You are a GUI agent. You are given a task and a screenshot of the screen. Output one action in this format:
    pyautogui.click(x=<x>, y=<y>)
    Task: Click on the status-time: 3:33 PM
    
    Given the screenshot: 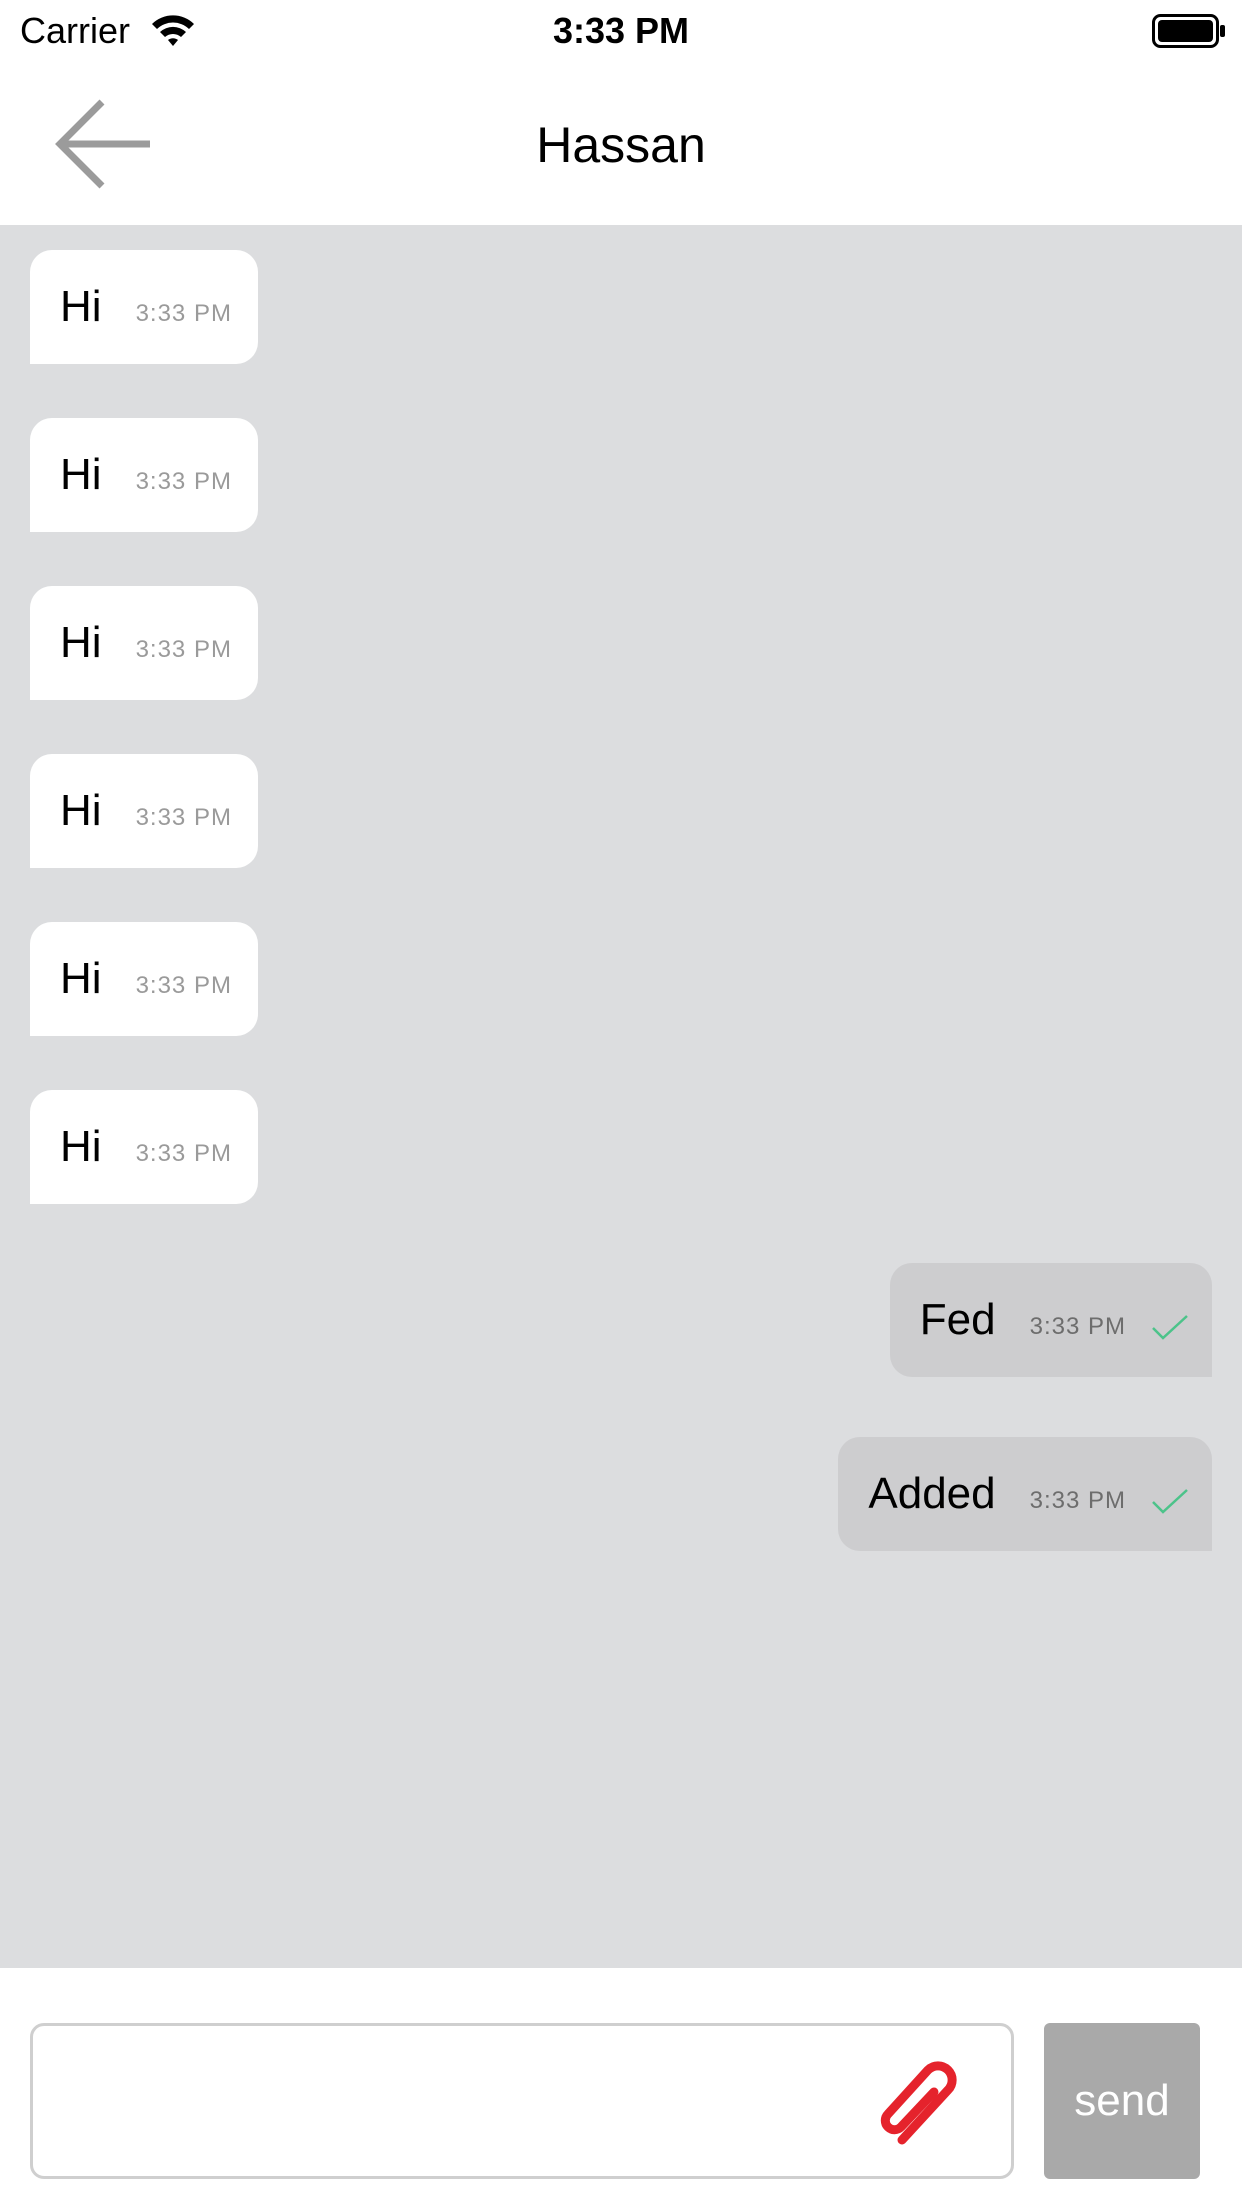 What is the action you would take?
    pyautogui.click(x=621, y=30)
    